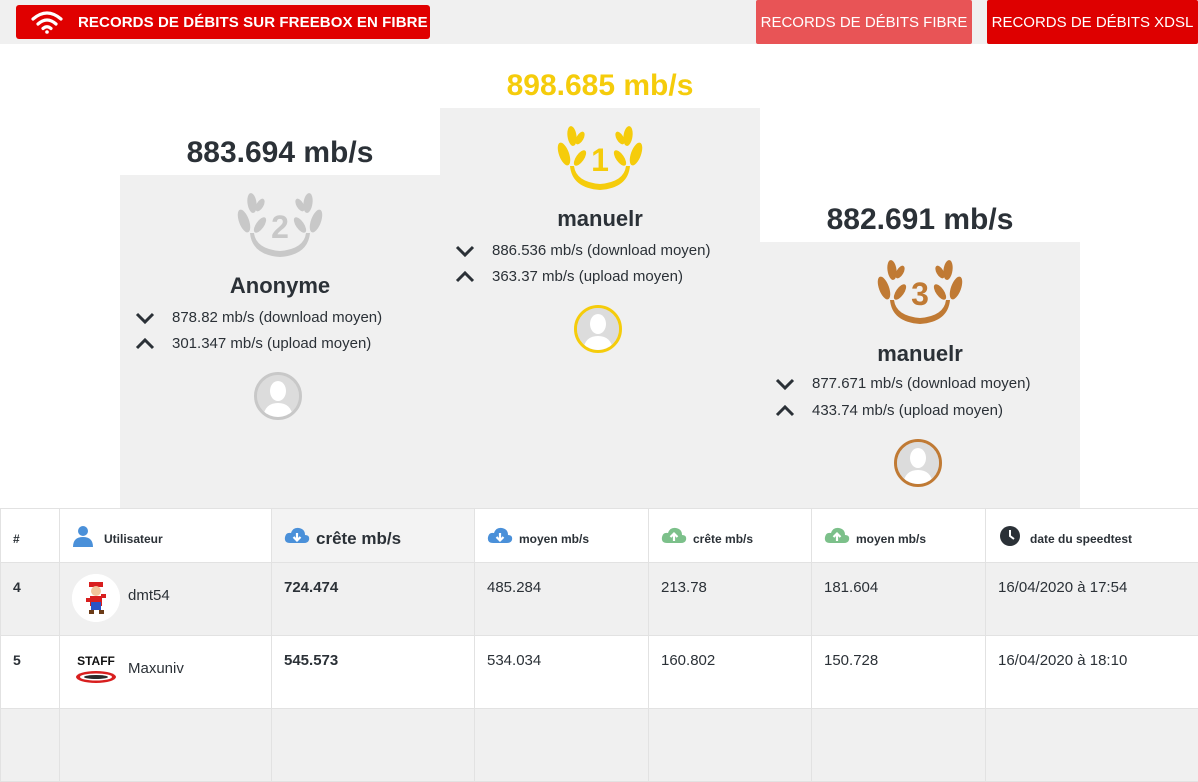  What do you see at coordinates (85, 536) in the screenshot?
I see `user-icon` at bounding box center [85, 536].